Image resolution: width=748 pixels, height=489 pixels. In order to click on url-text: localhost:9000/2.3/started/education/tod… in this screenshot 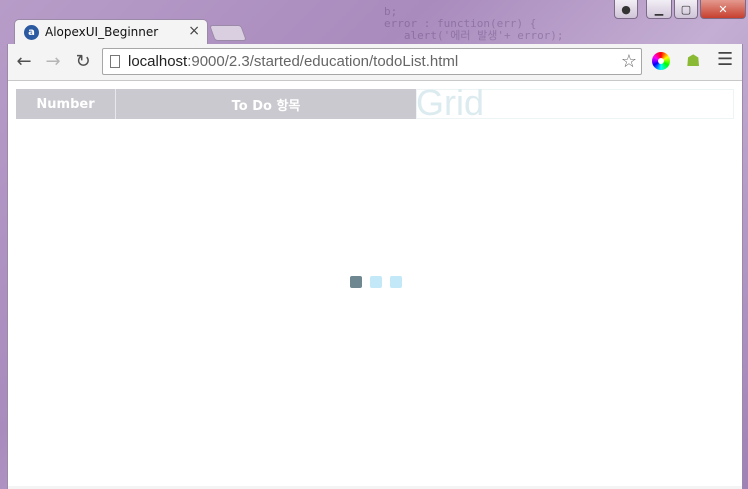, I will do `click(293, 61)`.